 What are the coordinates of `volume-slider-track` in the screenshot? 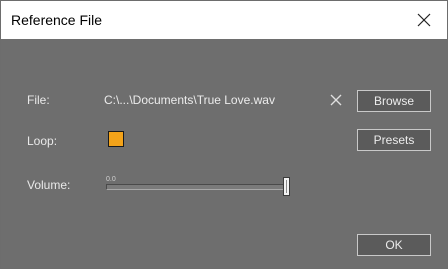 It's located at (197, 187).